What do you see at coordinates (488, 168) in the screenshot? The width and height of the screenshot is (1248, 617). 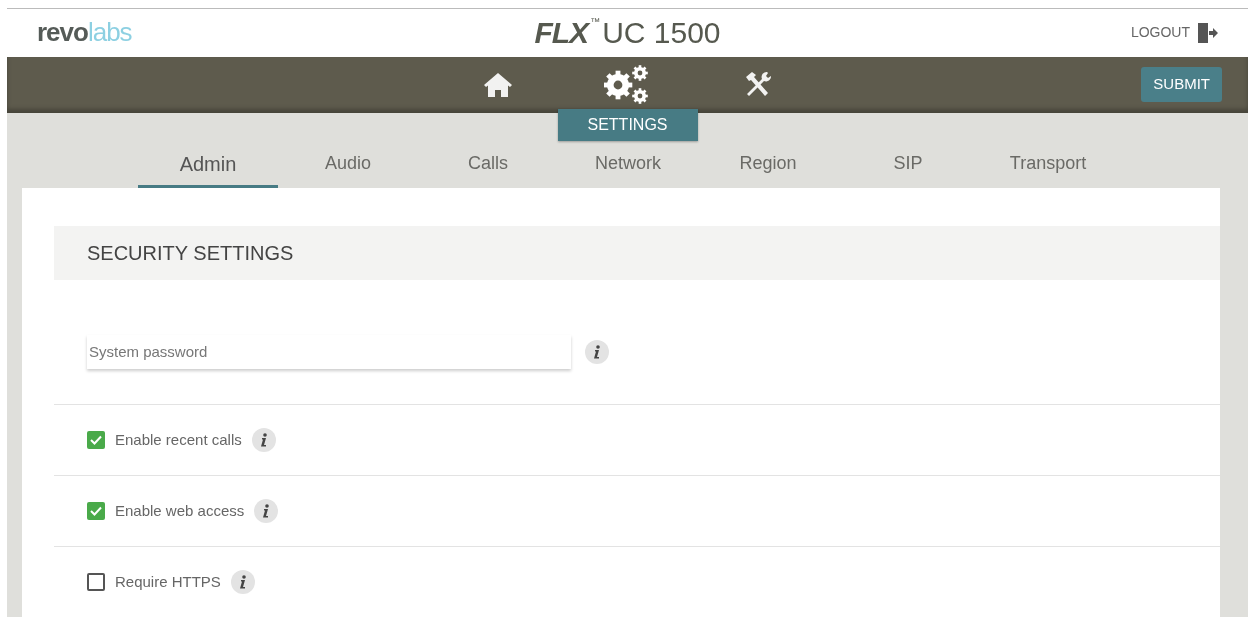 I see `tab: Calls` at bounding box center [488, 168].